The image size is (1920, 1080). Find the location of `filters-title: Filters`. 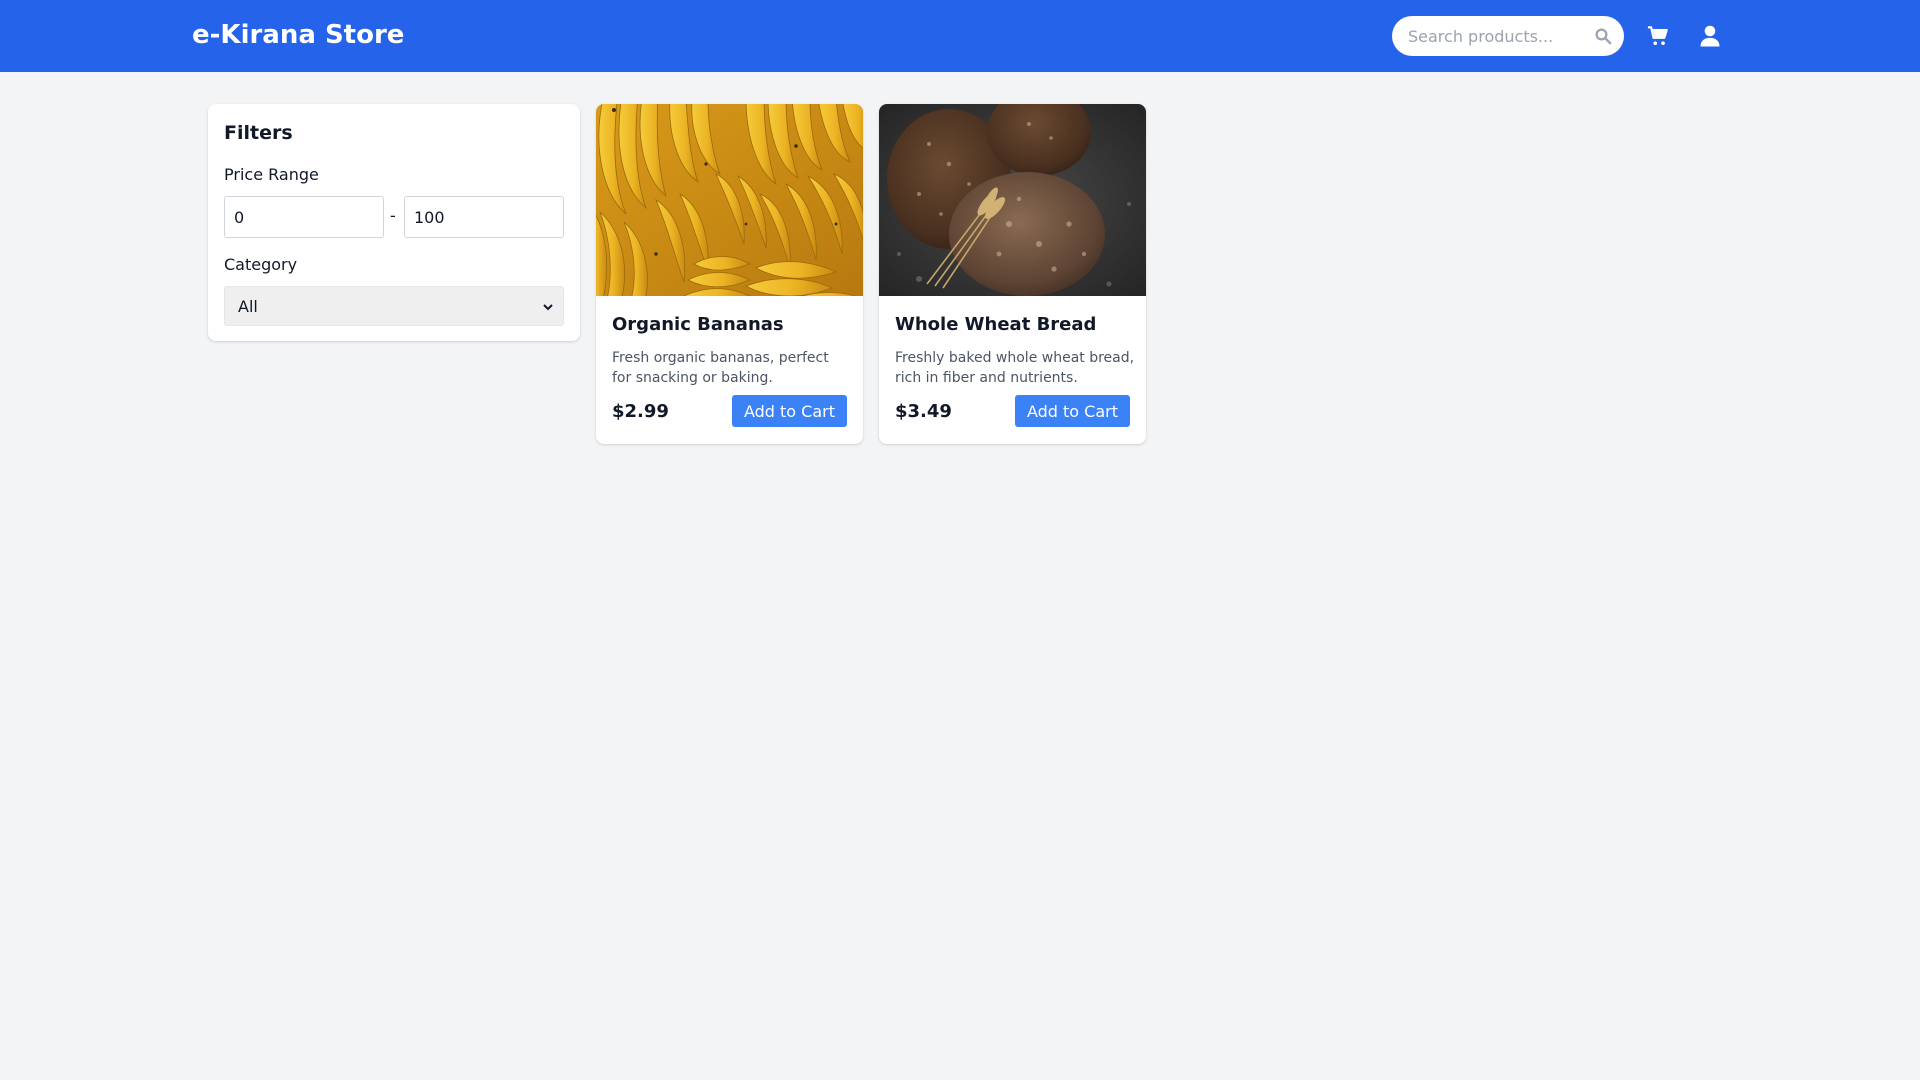

filters-title: Filters is located at coordinates (258, 133).